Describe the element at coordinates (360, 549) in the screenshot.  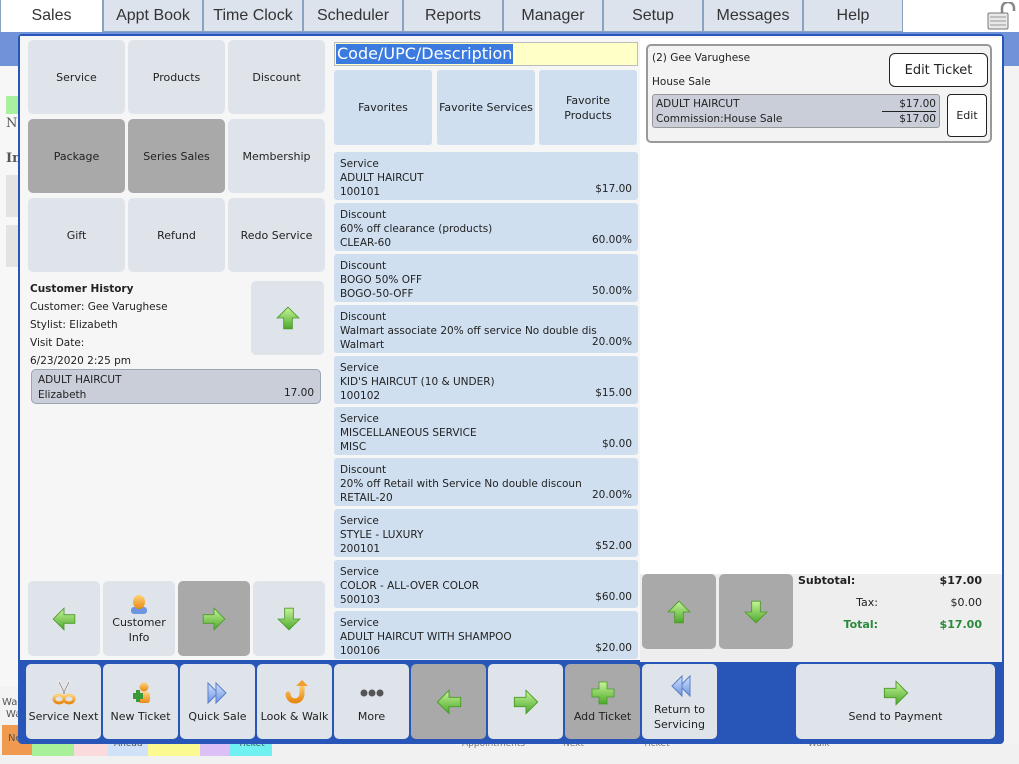
I see `item-code: 200101` at that location.